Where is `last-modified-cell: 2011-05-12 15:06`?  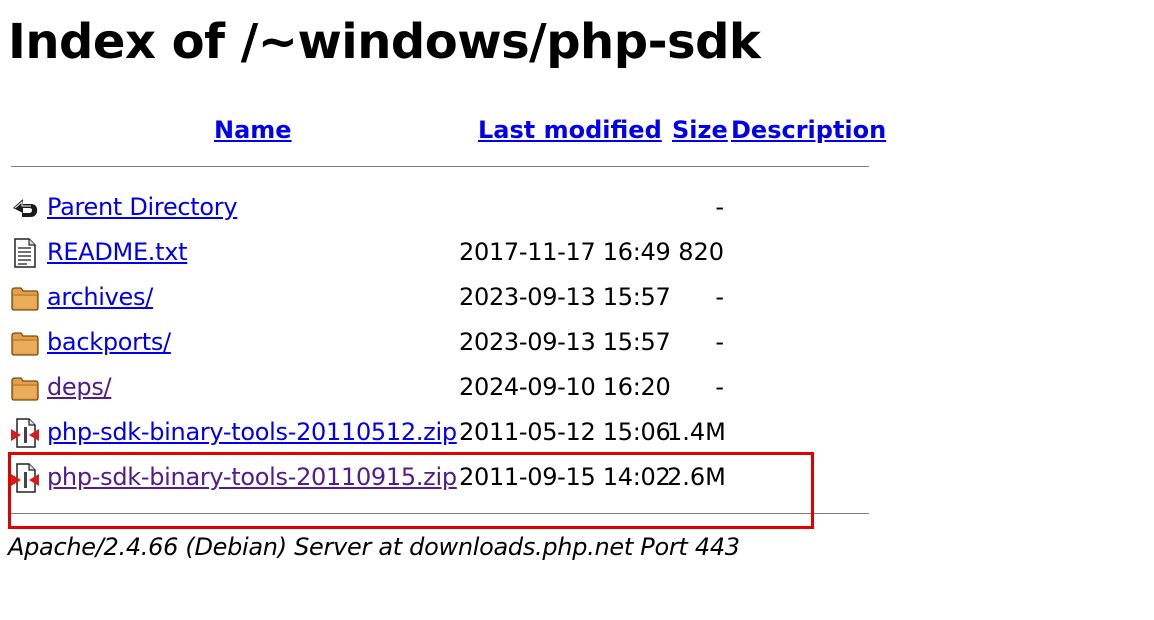
last-modified-cell: 2011-05-12 15:06 is located at coordinates (565, 432).